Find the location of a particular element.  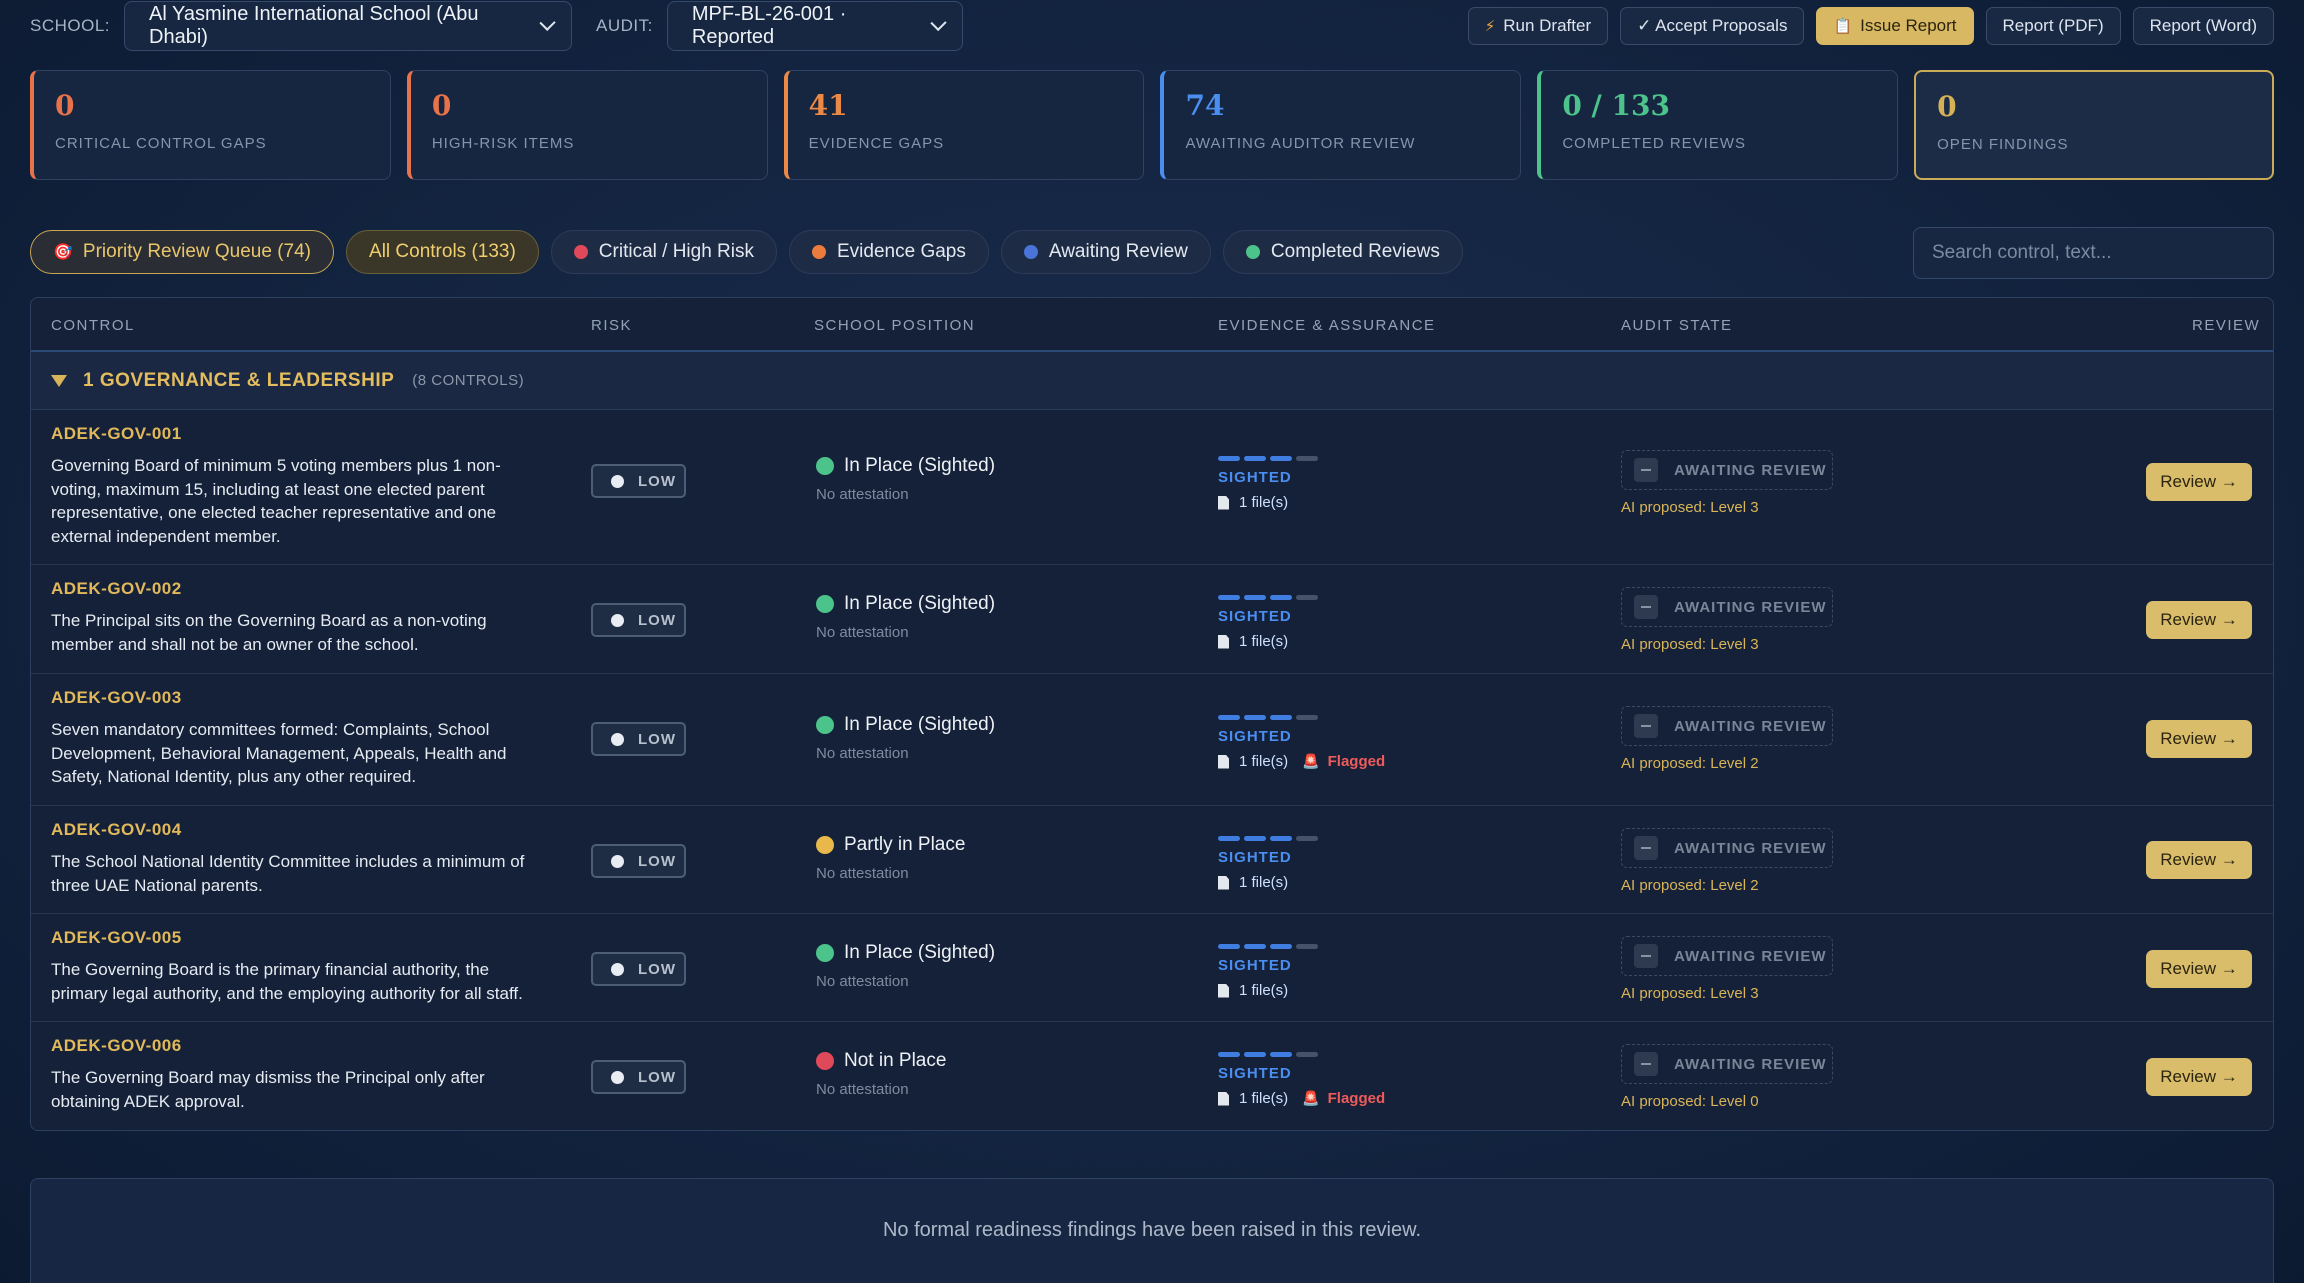

issue-report-button: 📋 Issue Report is located at coordinates (1895, 26).